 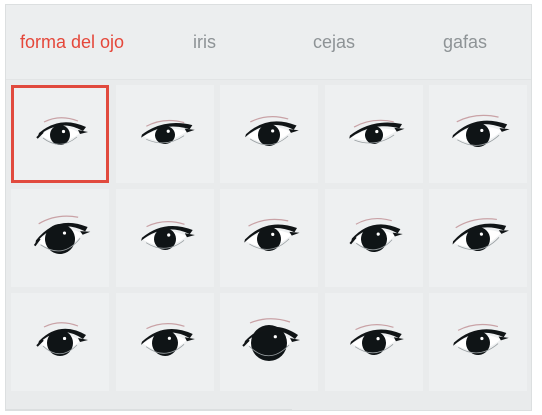 What do you see at coordinates (481, 339) in the screenshot?
I see `eye-shape-15-icon` at bounding box center [481, 339].